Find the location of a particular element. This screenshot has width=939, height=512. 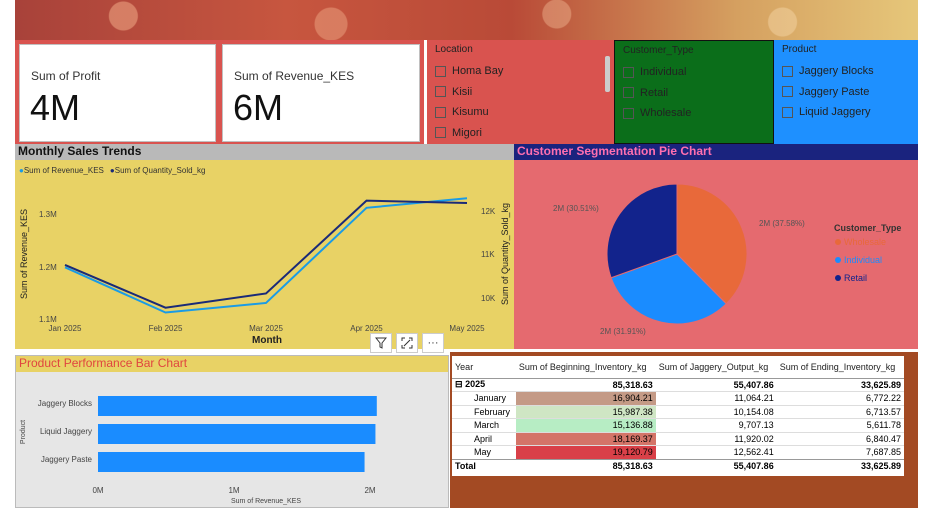

x-axis-title: Sum of Revenue_KES is located at coordinates (266, 501).